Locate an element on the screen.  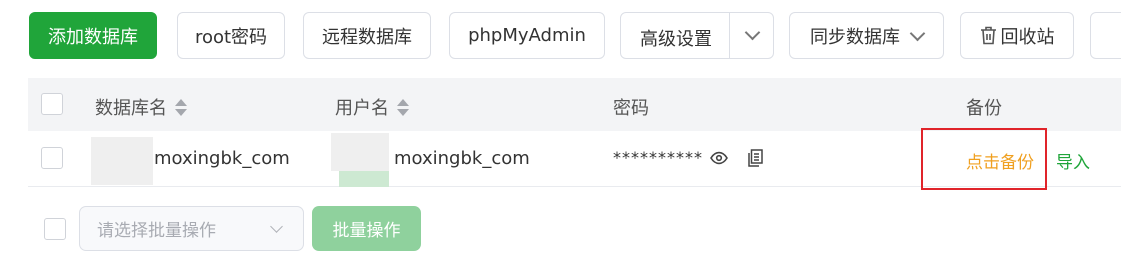
column-db-name: 数据库名 is located at coordinates (141, 107).